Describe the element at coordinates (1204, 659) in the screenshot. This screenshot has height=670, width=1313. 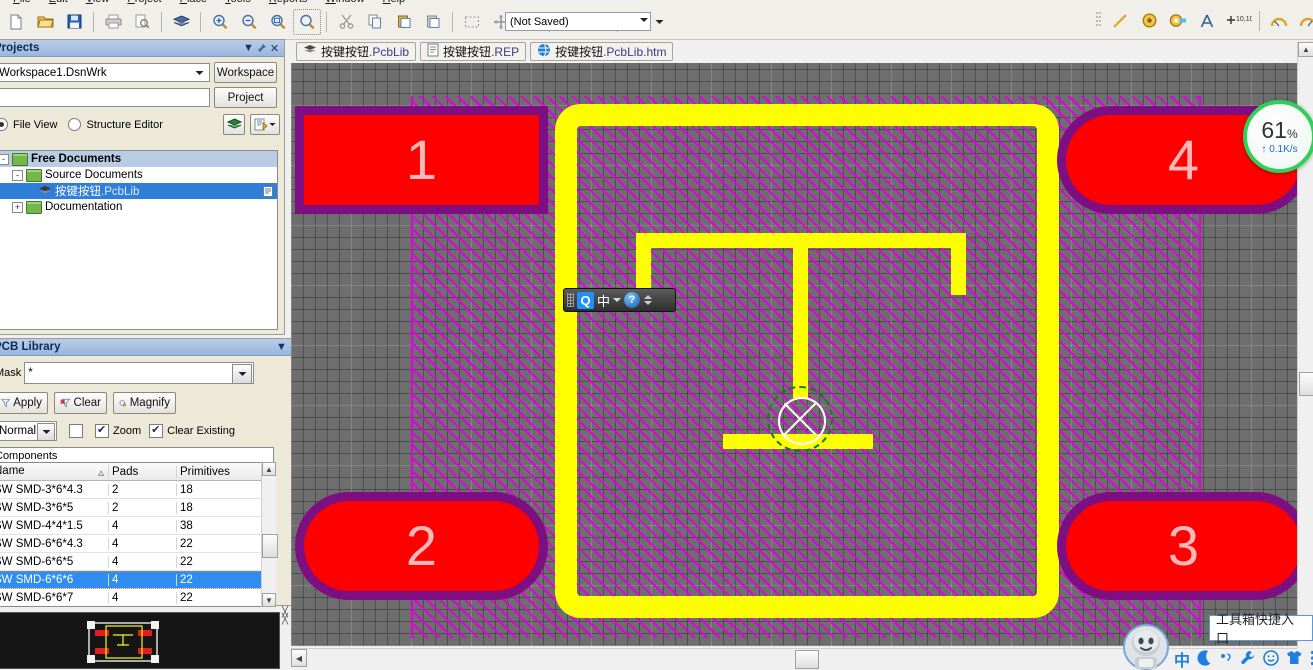
I see `moon-icon` at that location.